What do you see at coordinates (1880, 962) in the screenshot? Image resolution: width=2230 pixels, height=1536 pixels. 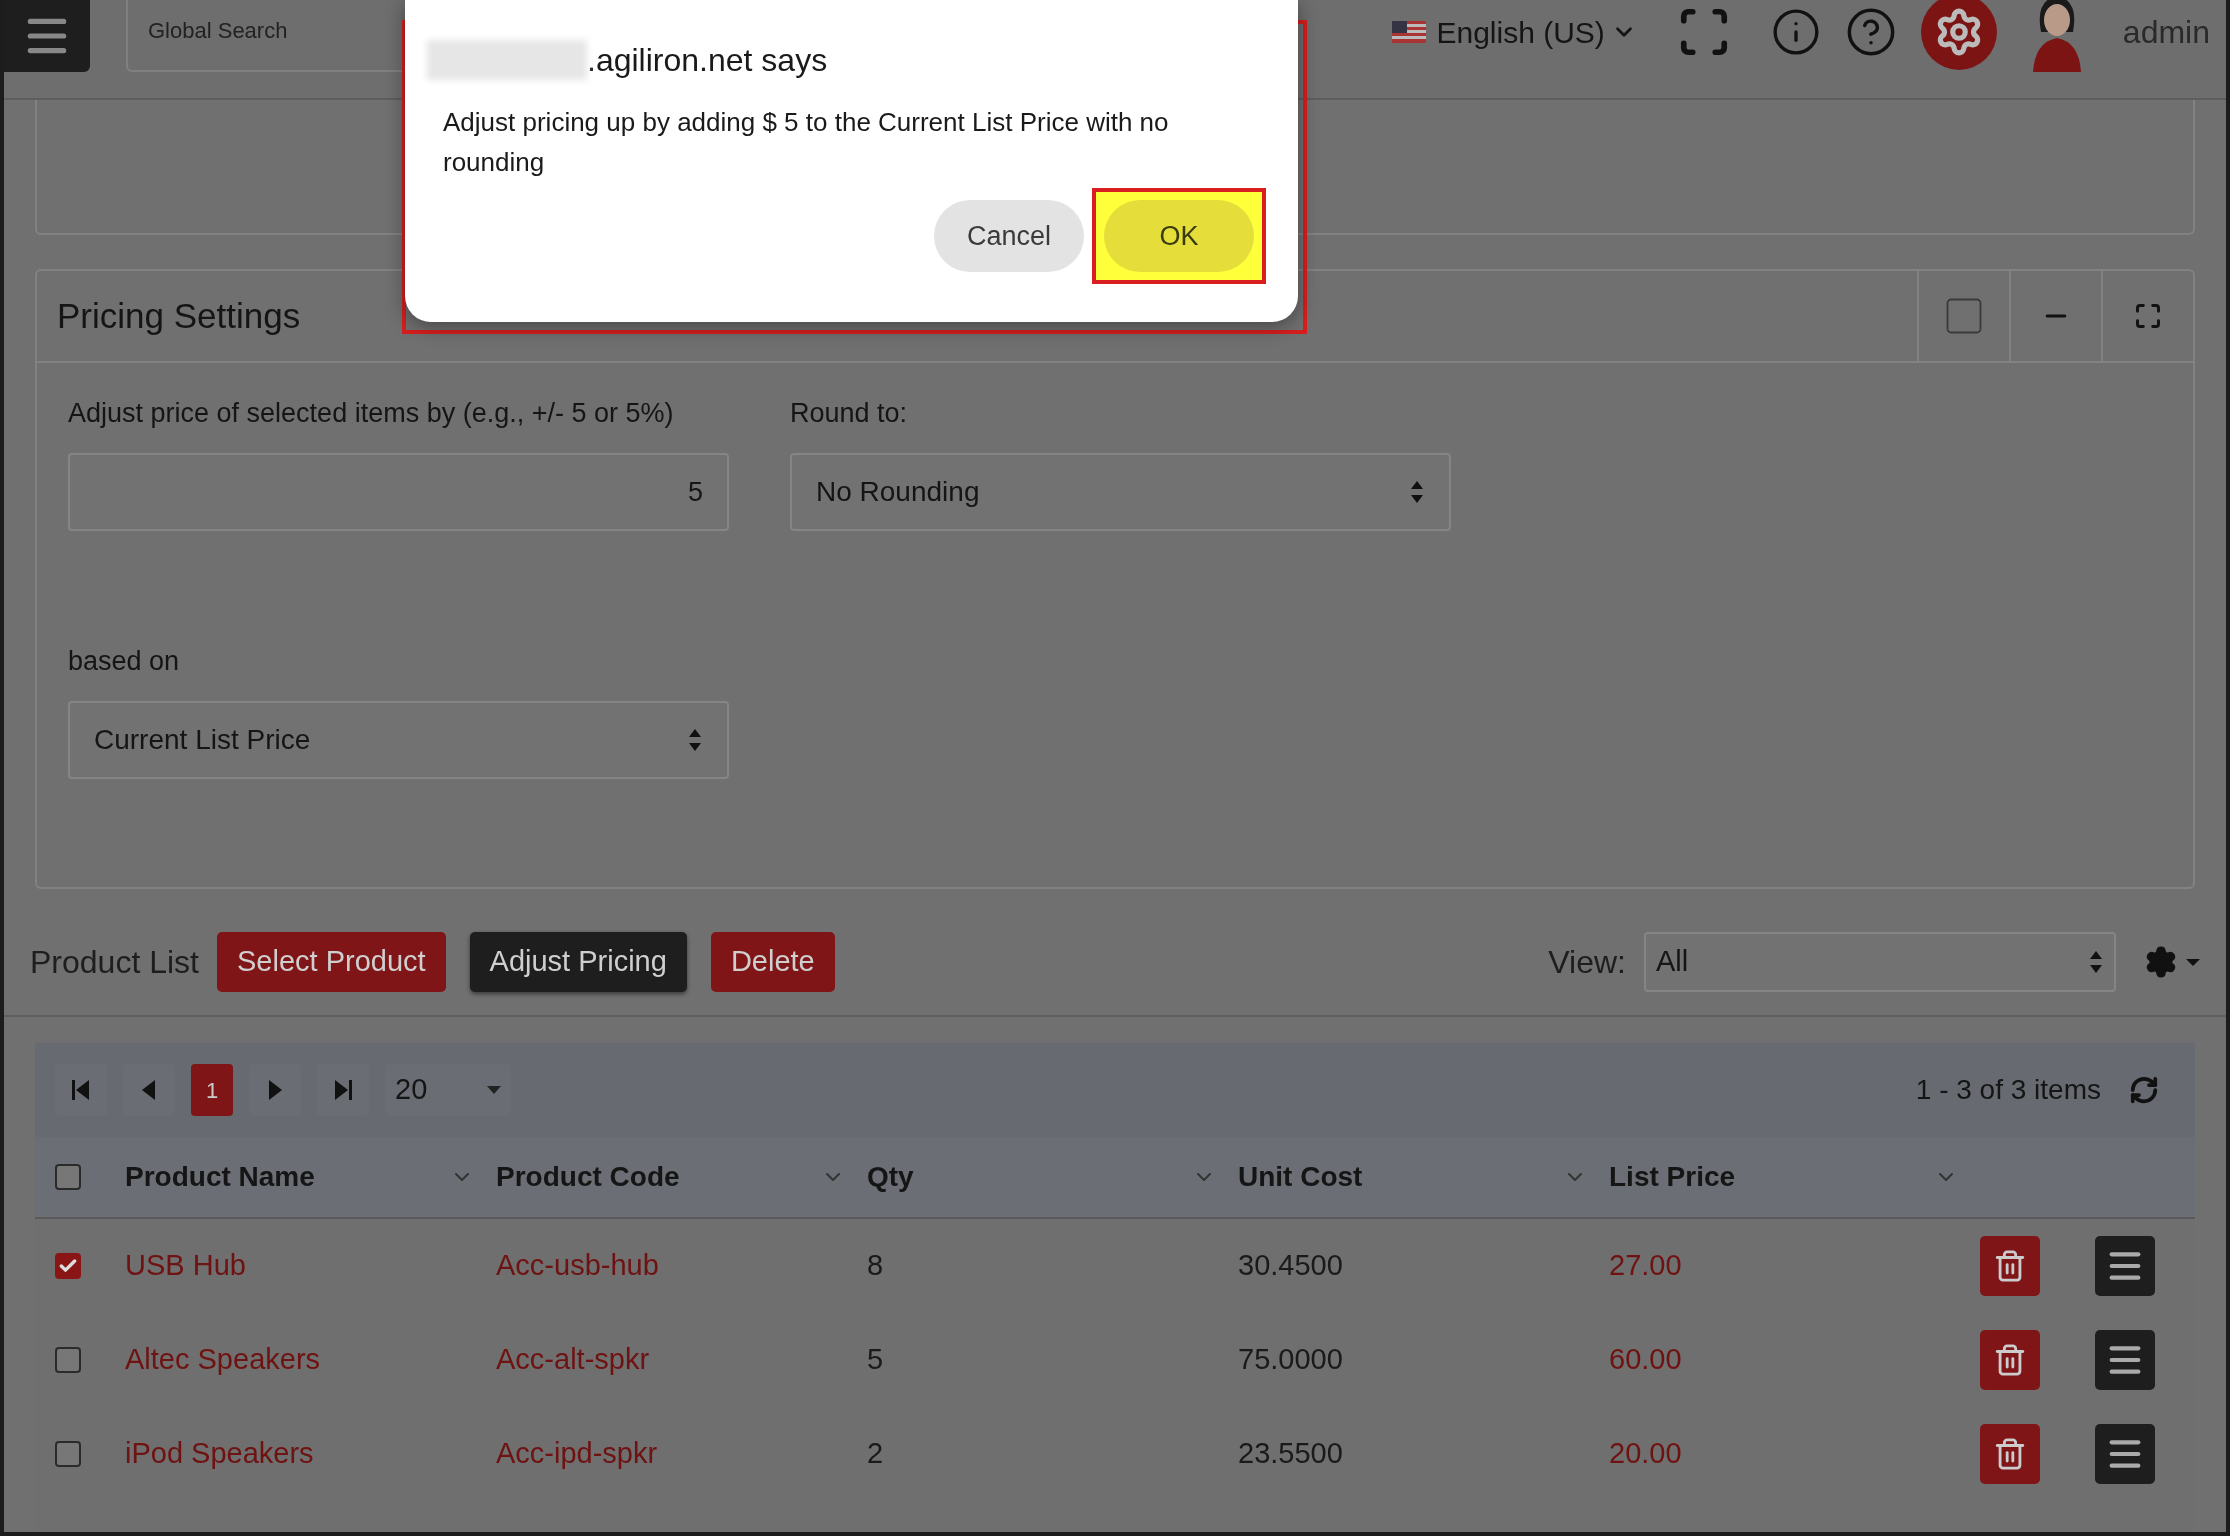 I see `view-select: All` at bounding box center [1880, 962].